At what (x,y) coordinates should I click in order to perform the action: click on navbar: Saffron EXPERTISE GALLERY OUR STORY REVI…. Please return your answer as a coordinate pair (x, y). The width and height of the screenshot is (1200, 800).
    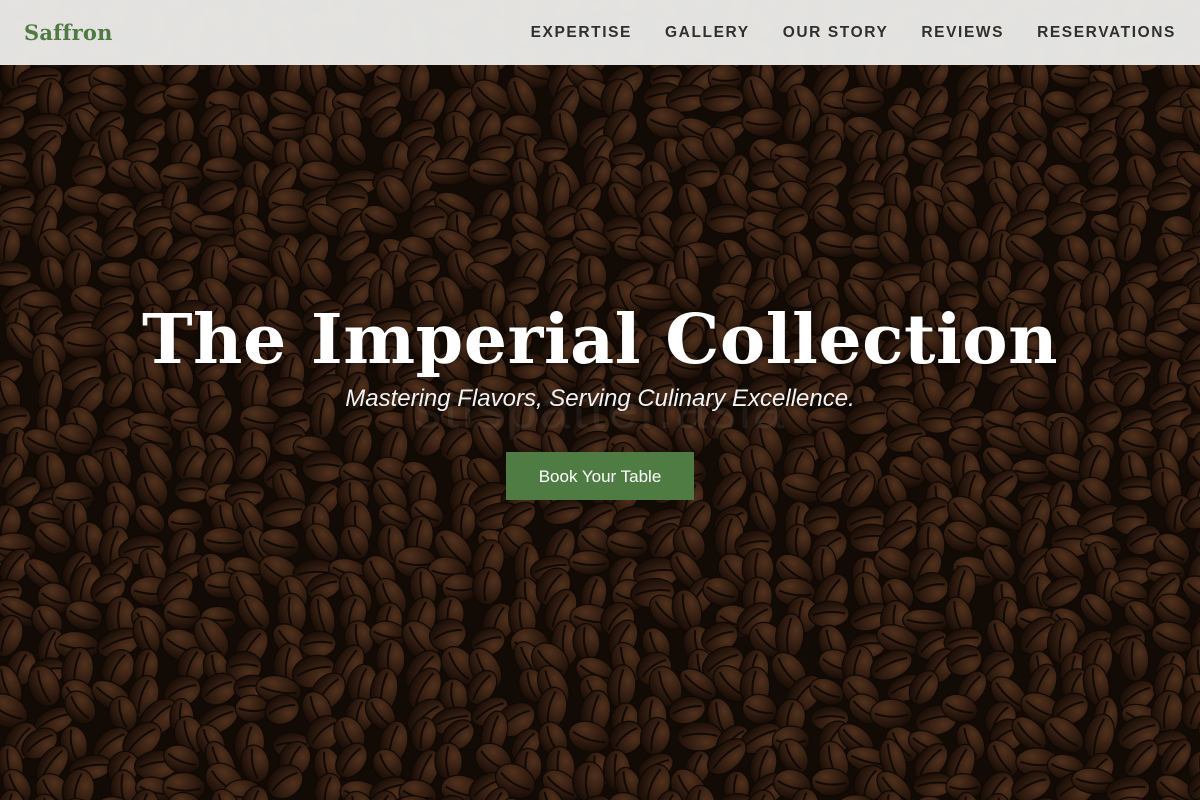
    Looking at the image, I should click on (600, 32).